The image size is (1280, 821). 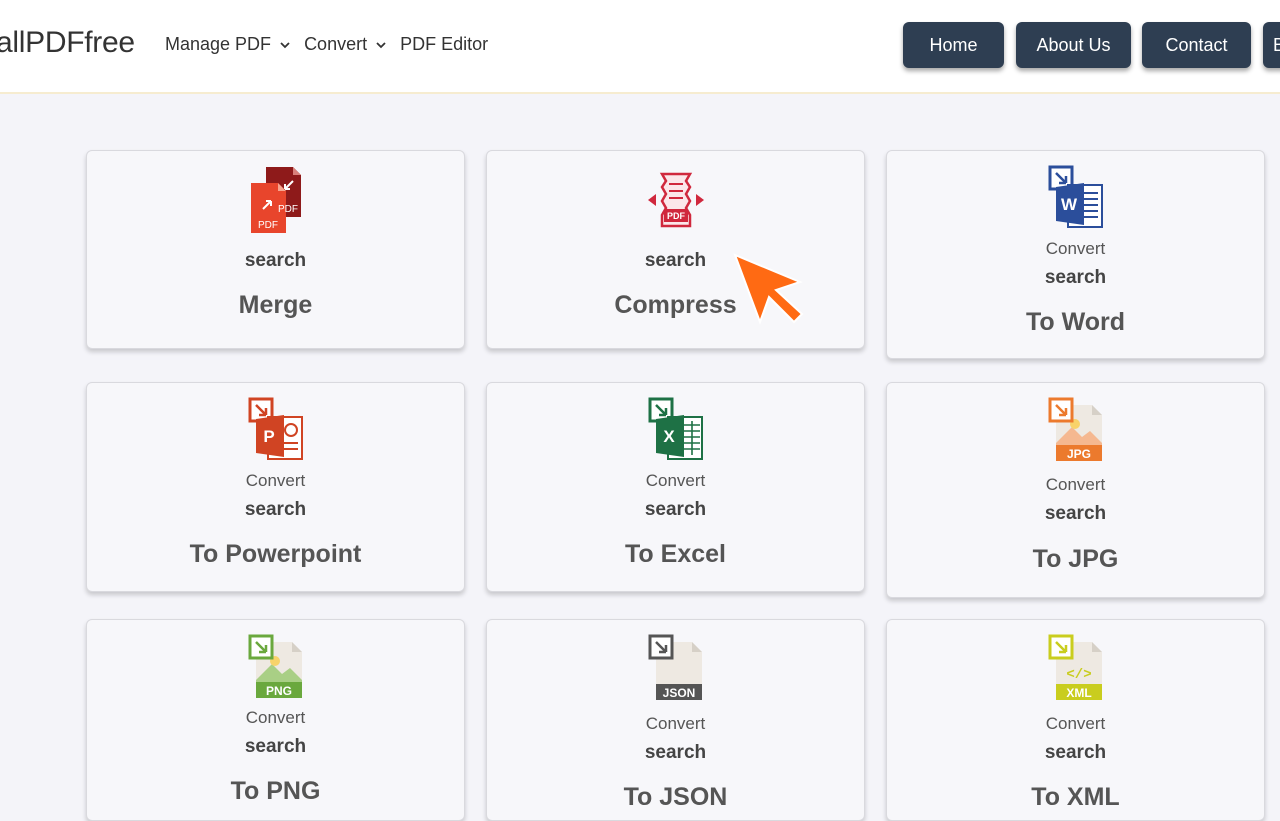 I want to click on to-word-card: W Convert search To Word, so click(x=1075, y=254).